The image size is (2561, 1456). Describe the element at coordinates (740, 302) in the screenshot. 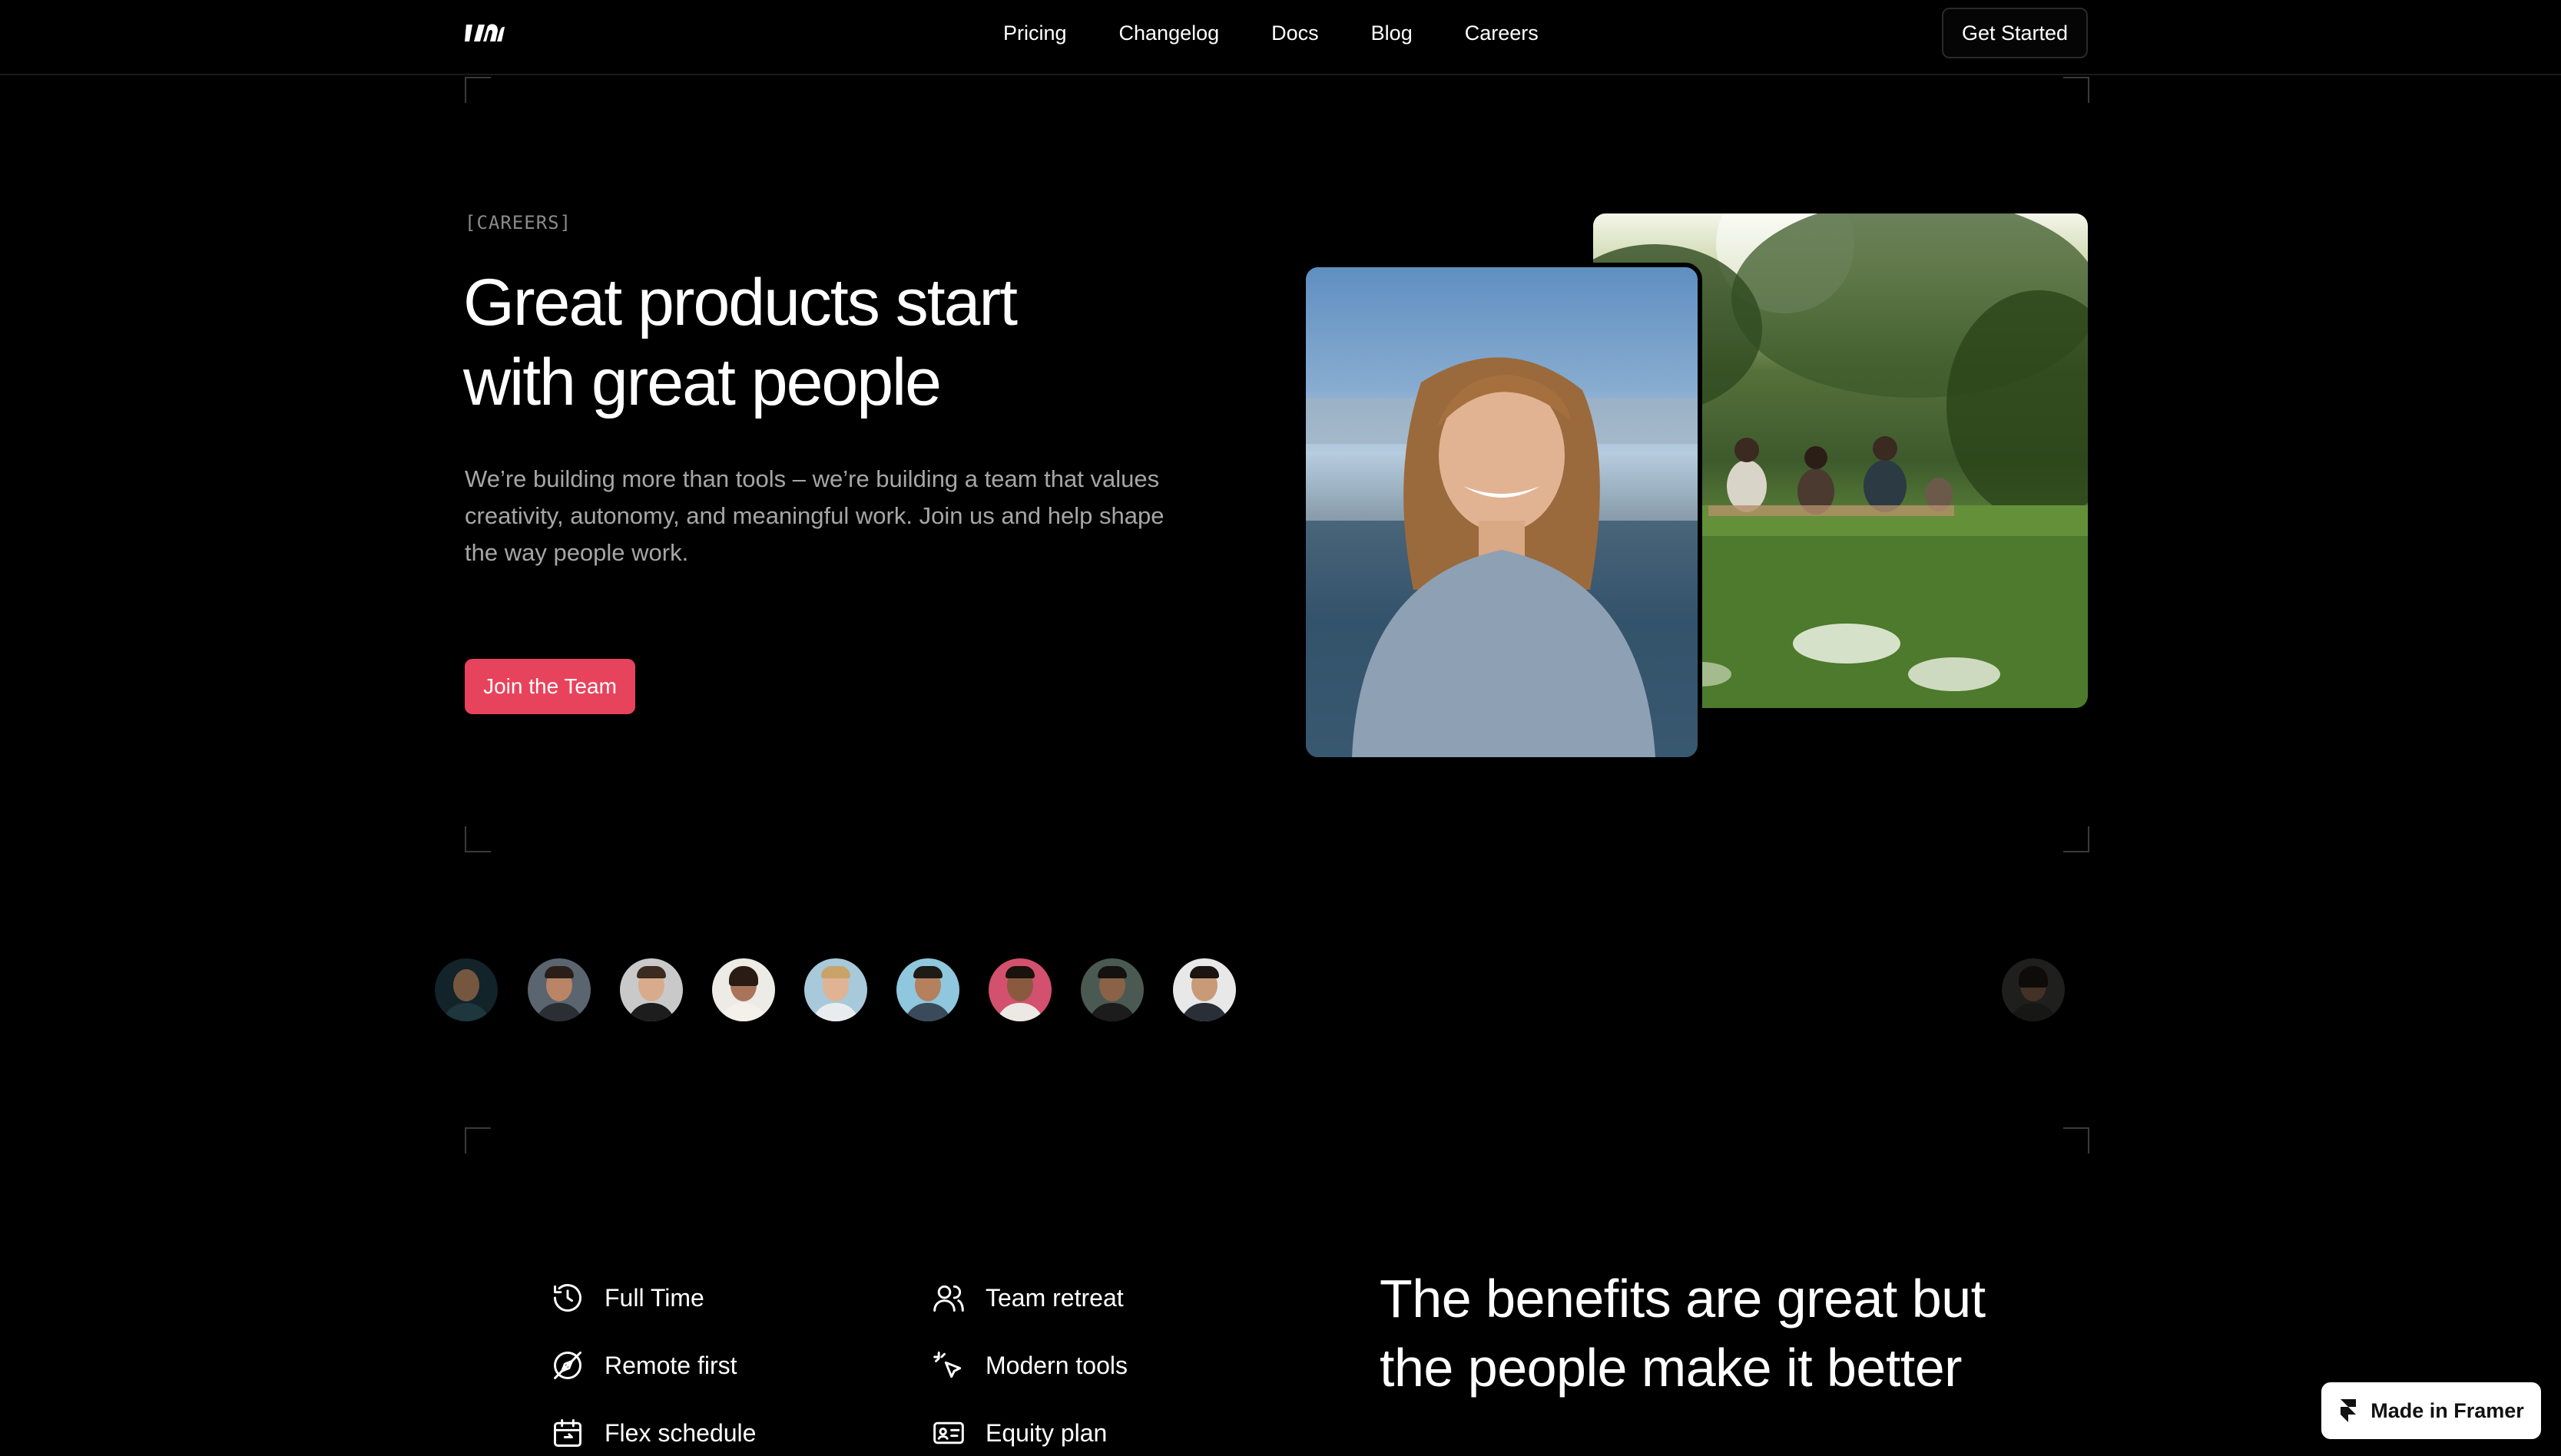

I see `hero-title-line: Great products start` at that location.